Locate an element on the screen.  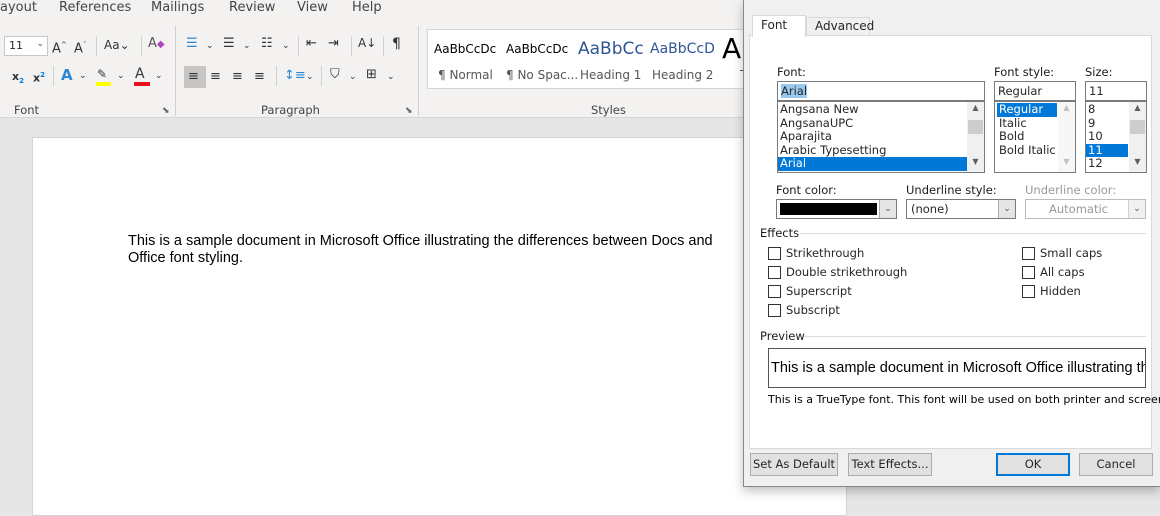
clear-formatting-icon: A◆ is located at coordinates (156, 44).